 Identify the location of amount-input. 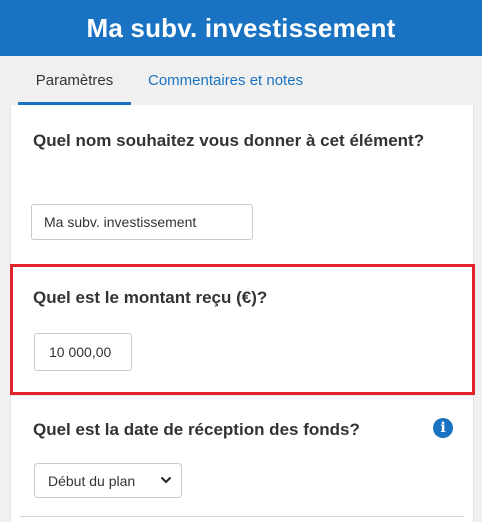
(83, 352).